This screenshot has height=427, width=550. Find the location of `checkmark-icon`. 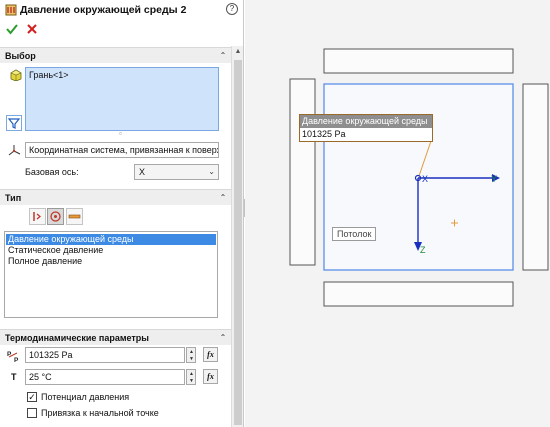

checkmark-icon is located at coordinates (12, 29).